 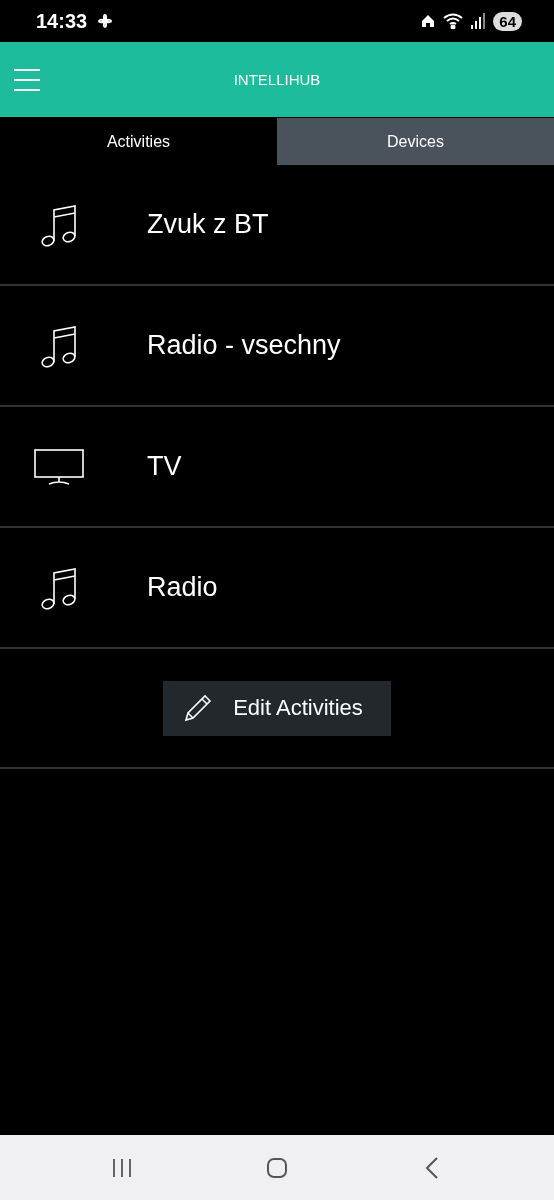 I want to click on recent-apps-icon, so click(x=122, y=1167).